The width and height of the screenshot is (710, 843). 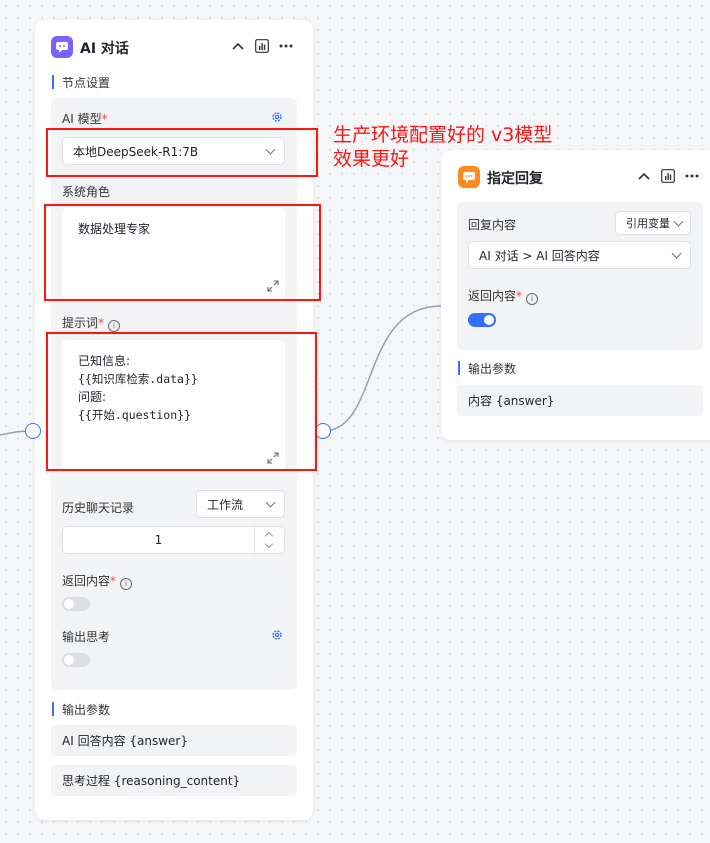 I want to click on history-mode-value: 工作流, so click(x=225, y=504).